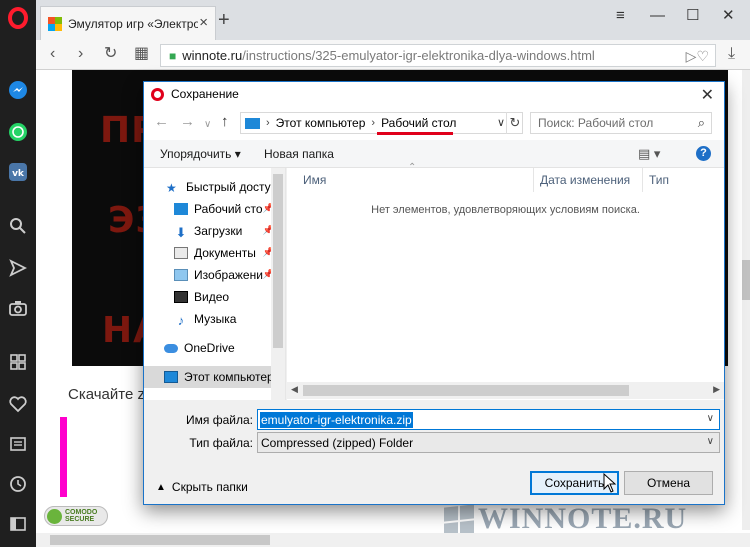  Describe the element at coordinates (210, 187) in the screenshot. I see `nav-item-quick-access: ★ Быстрый доступ` at that location.